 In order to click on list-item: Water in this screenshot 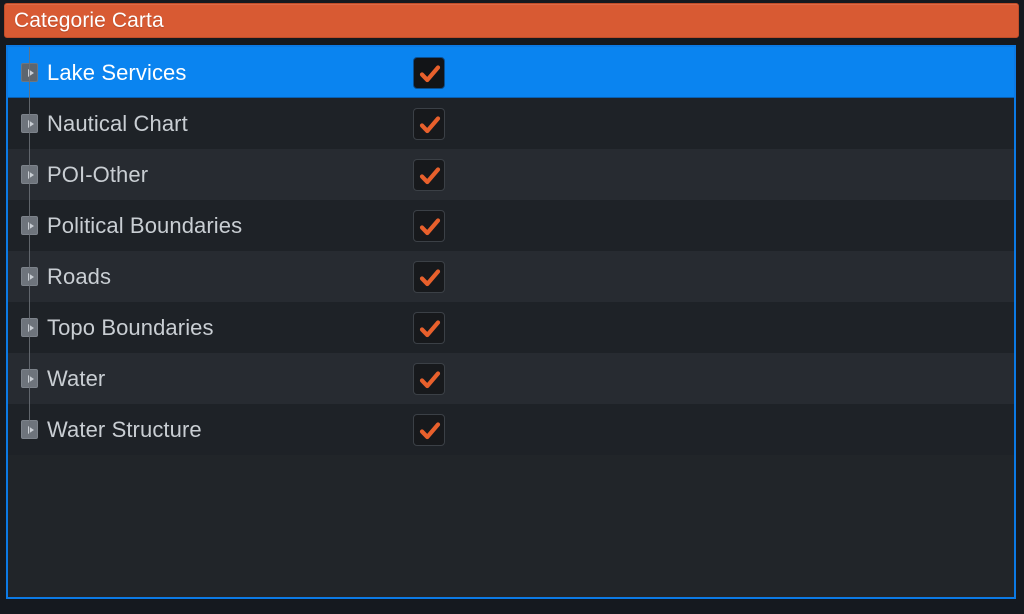, I will do `click(511, 378)`.